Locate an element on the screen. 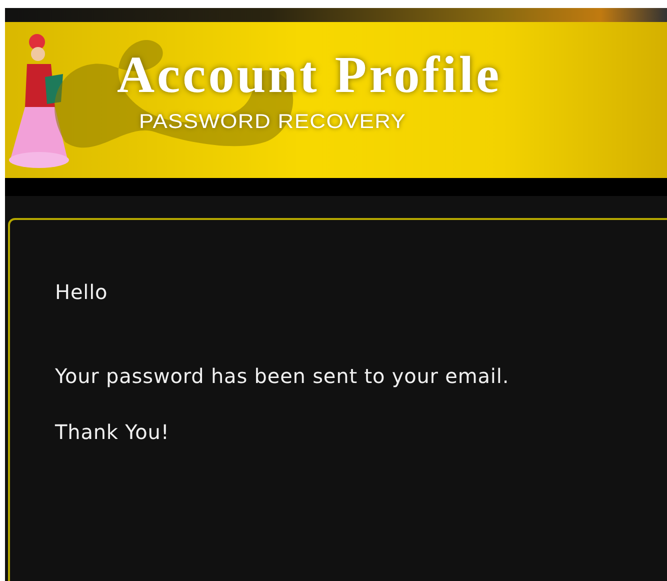 The width and height of the screenshot is (667, 581). greeting-text: Hello is located at coordinates (82, 292).